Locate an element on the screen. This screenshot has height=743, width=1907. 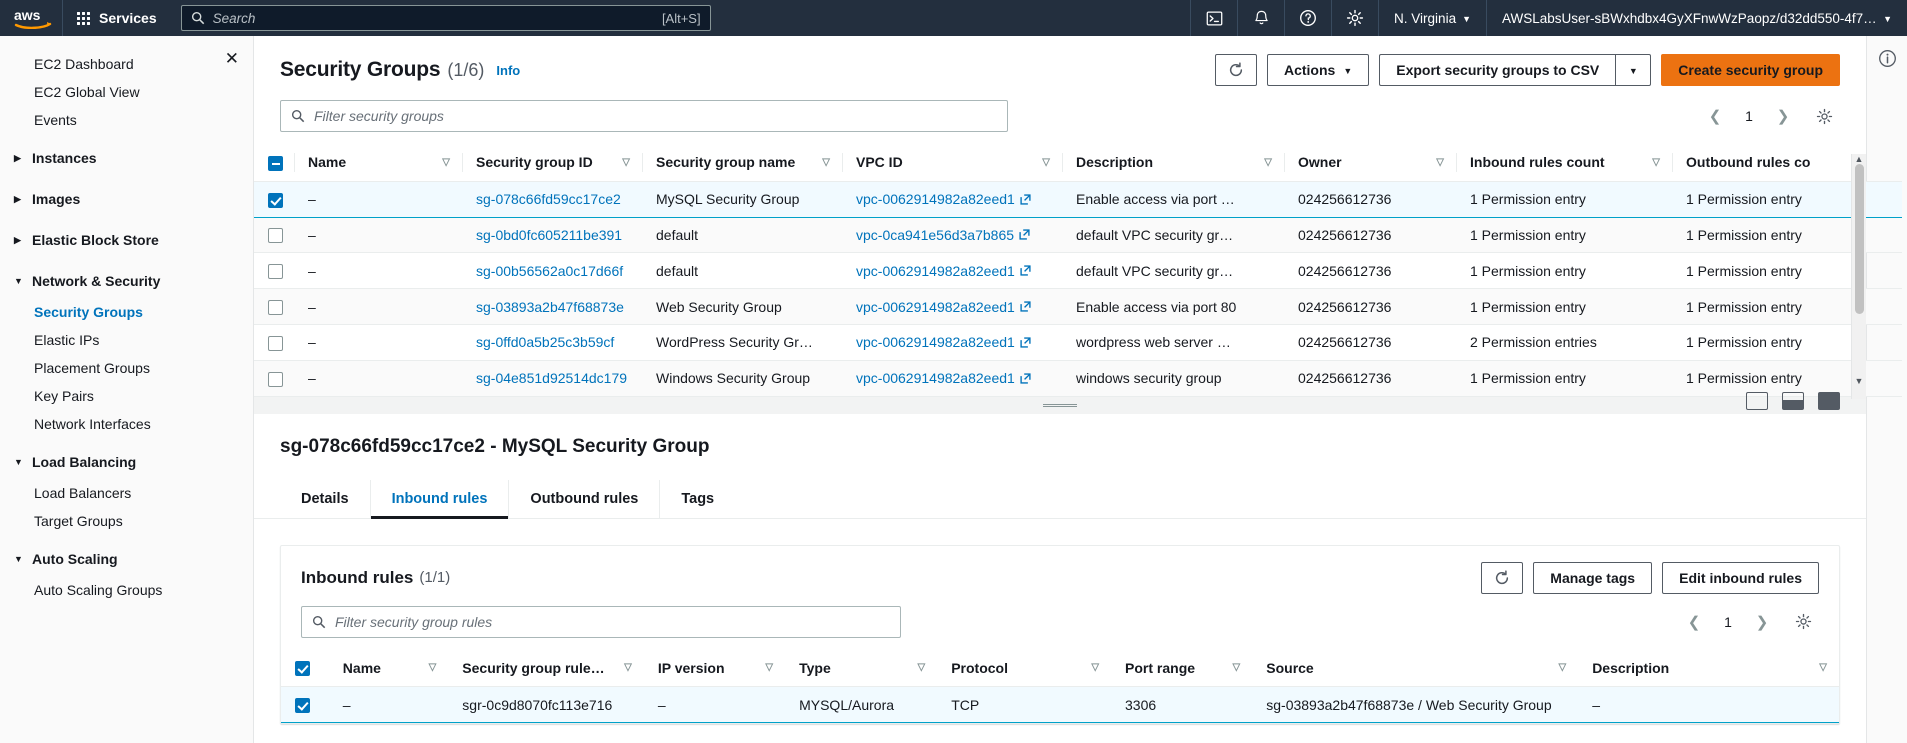
column-header-port-range: Port range ▽ is located at coordinates (1182, 668).